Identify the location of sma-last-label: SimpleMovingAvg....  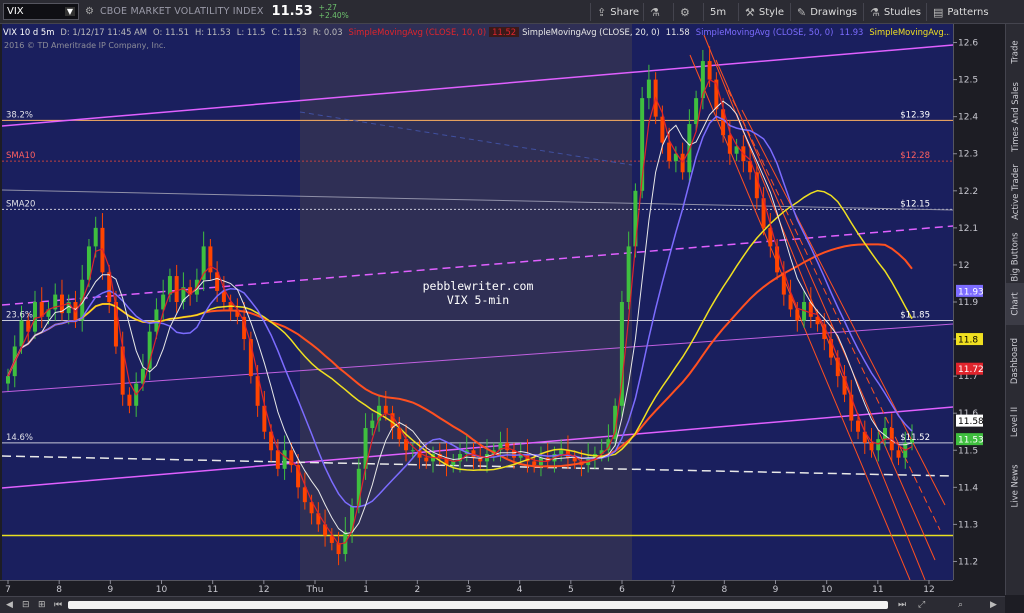
(908, 32).